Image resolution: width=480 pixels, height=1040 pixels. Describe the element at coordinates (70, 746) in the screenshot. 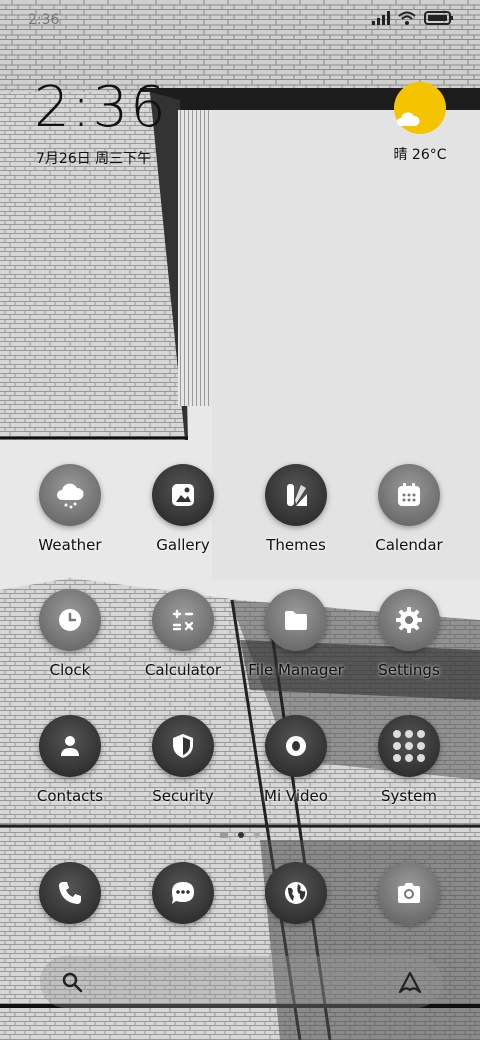

I see `contacts-icon` at that location.